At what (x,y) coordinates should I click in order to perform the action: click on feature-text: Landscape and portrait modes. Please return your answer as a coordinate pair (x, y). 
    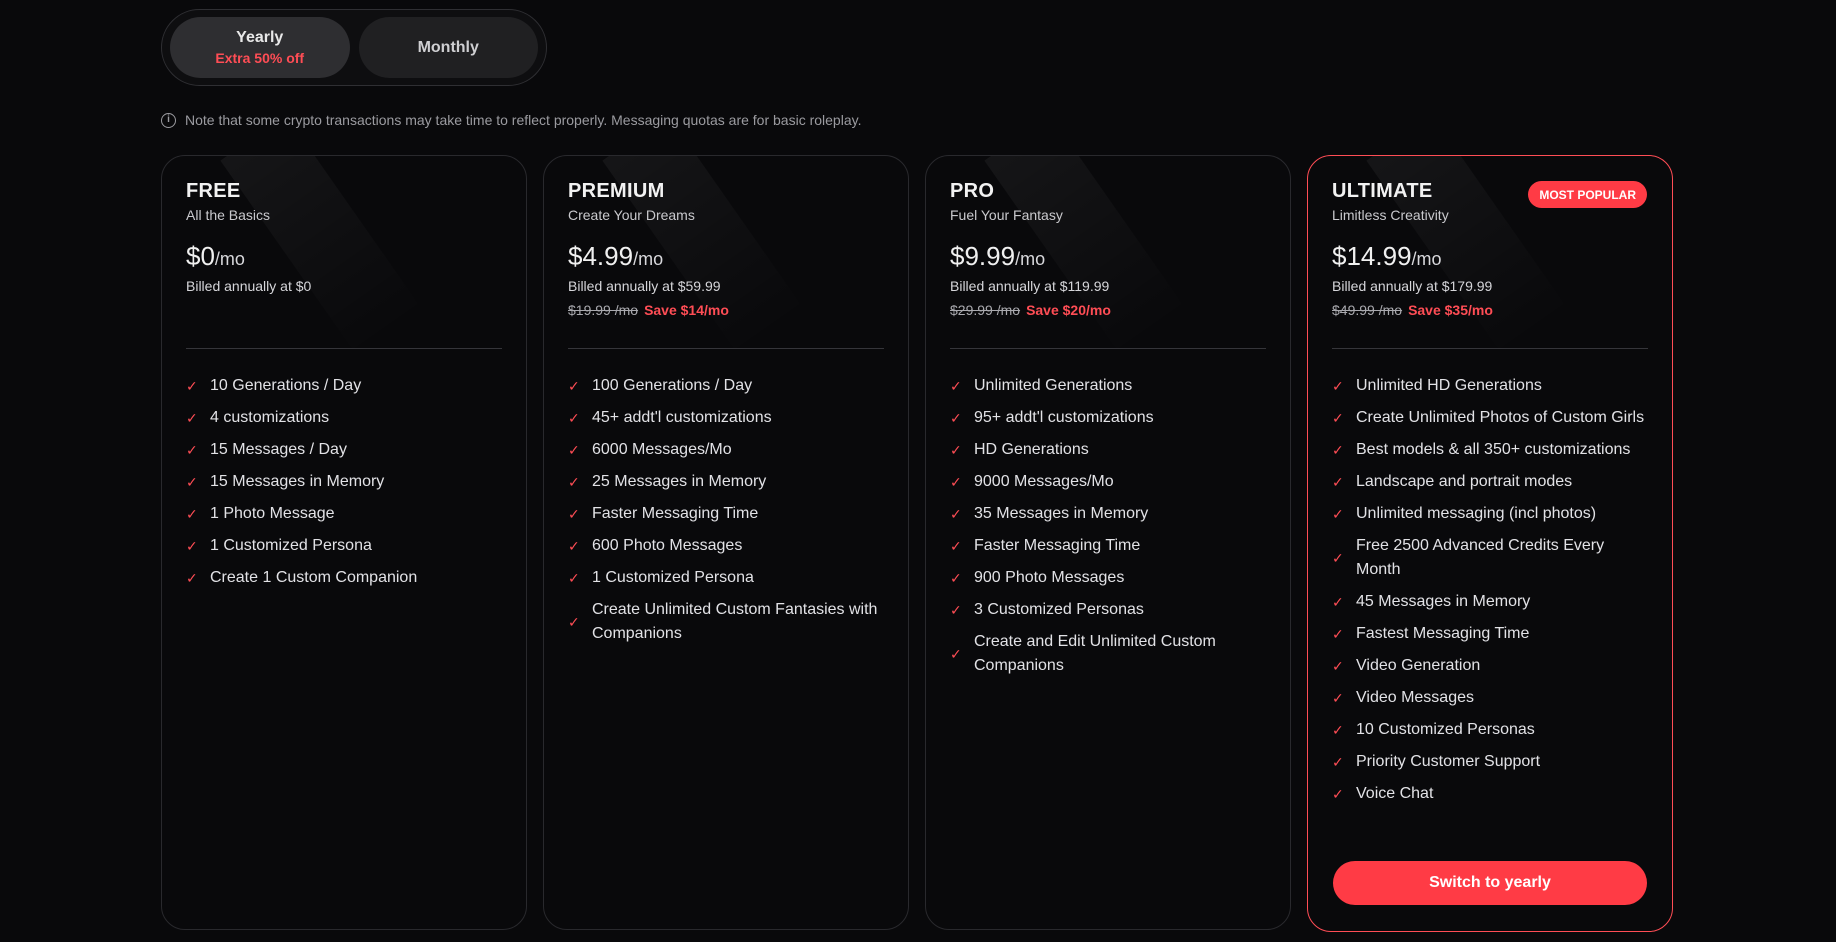
    Looking at the image, I should click on (1464, 481).